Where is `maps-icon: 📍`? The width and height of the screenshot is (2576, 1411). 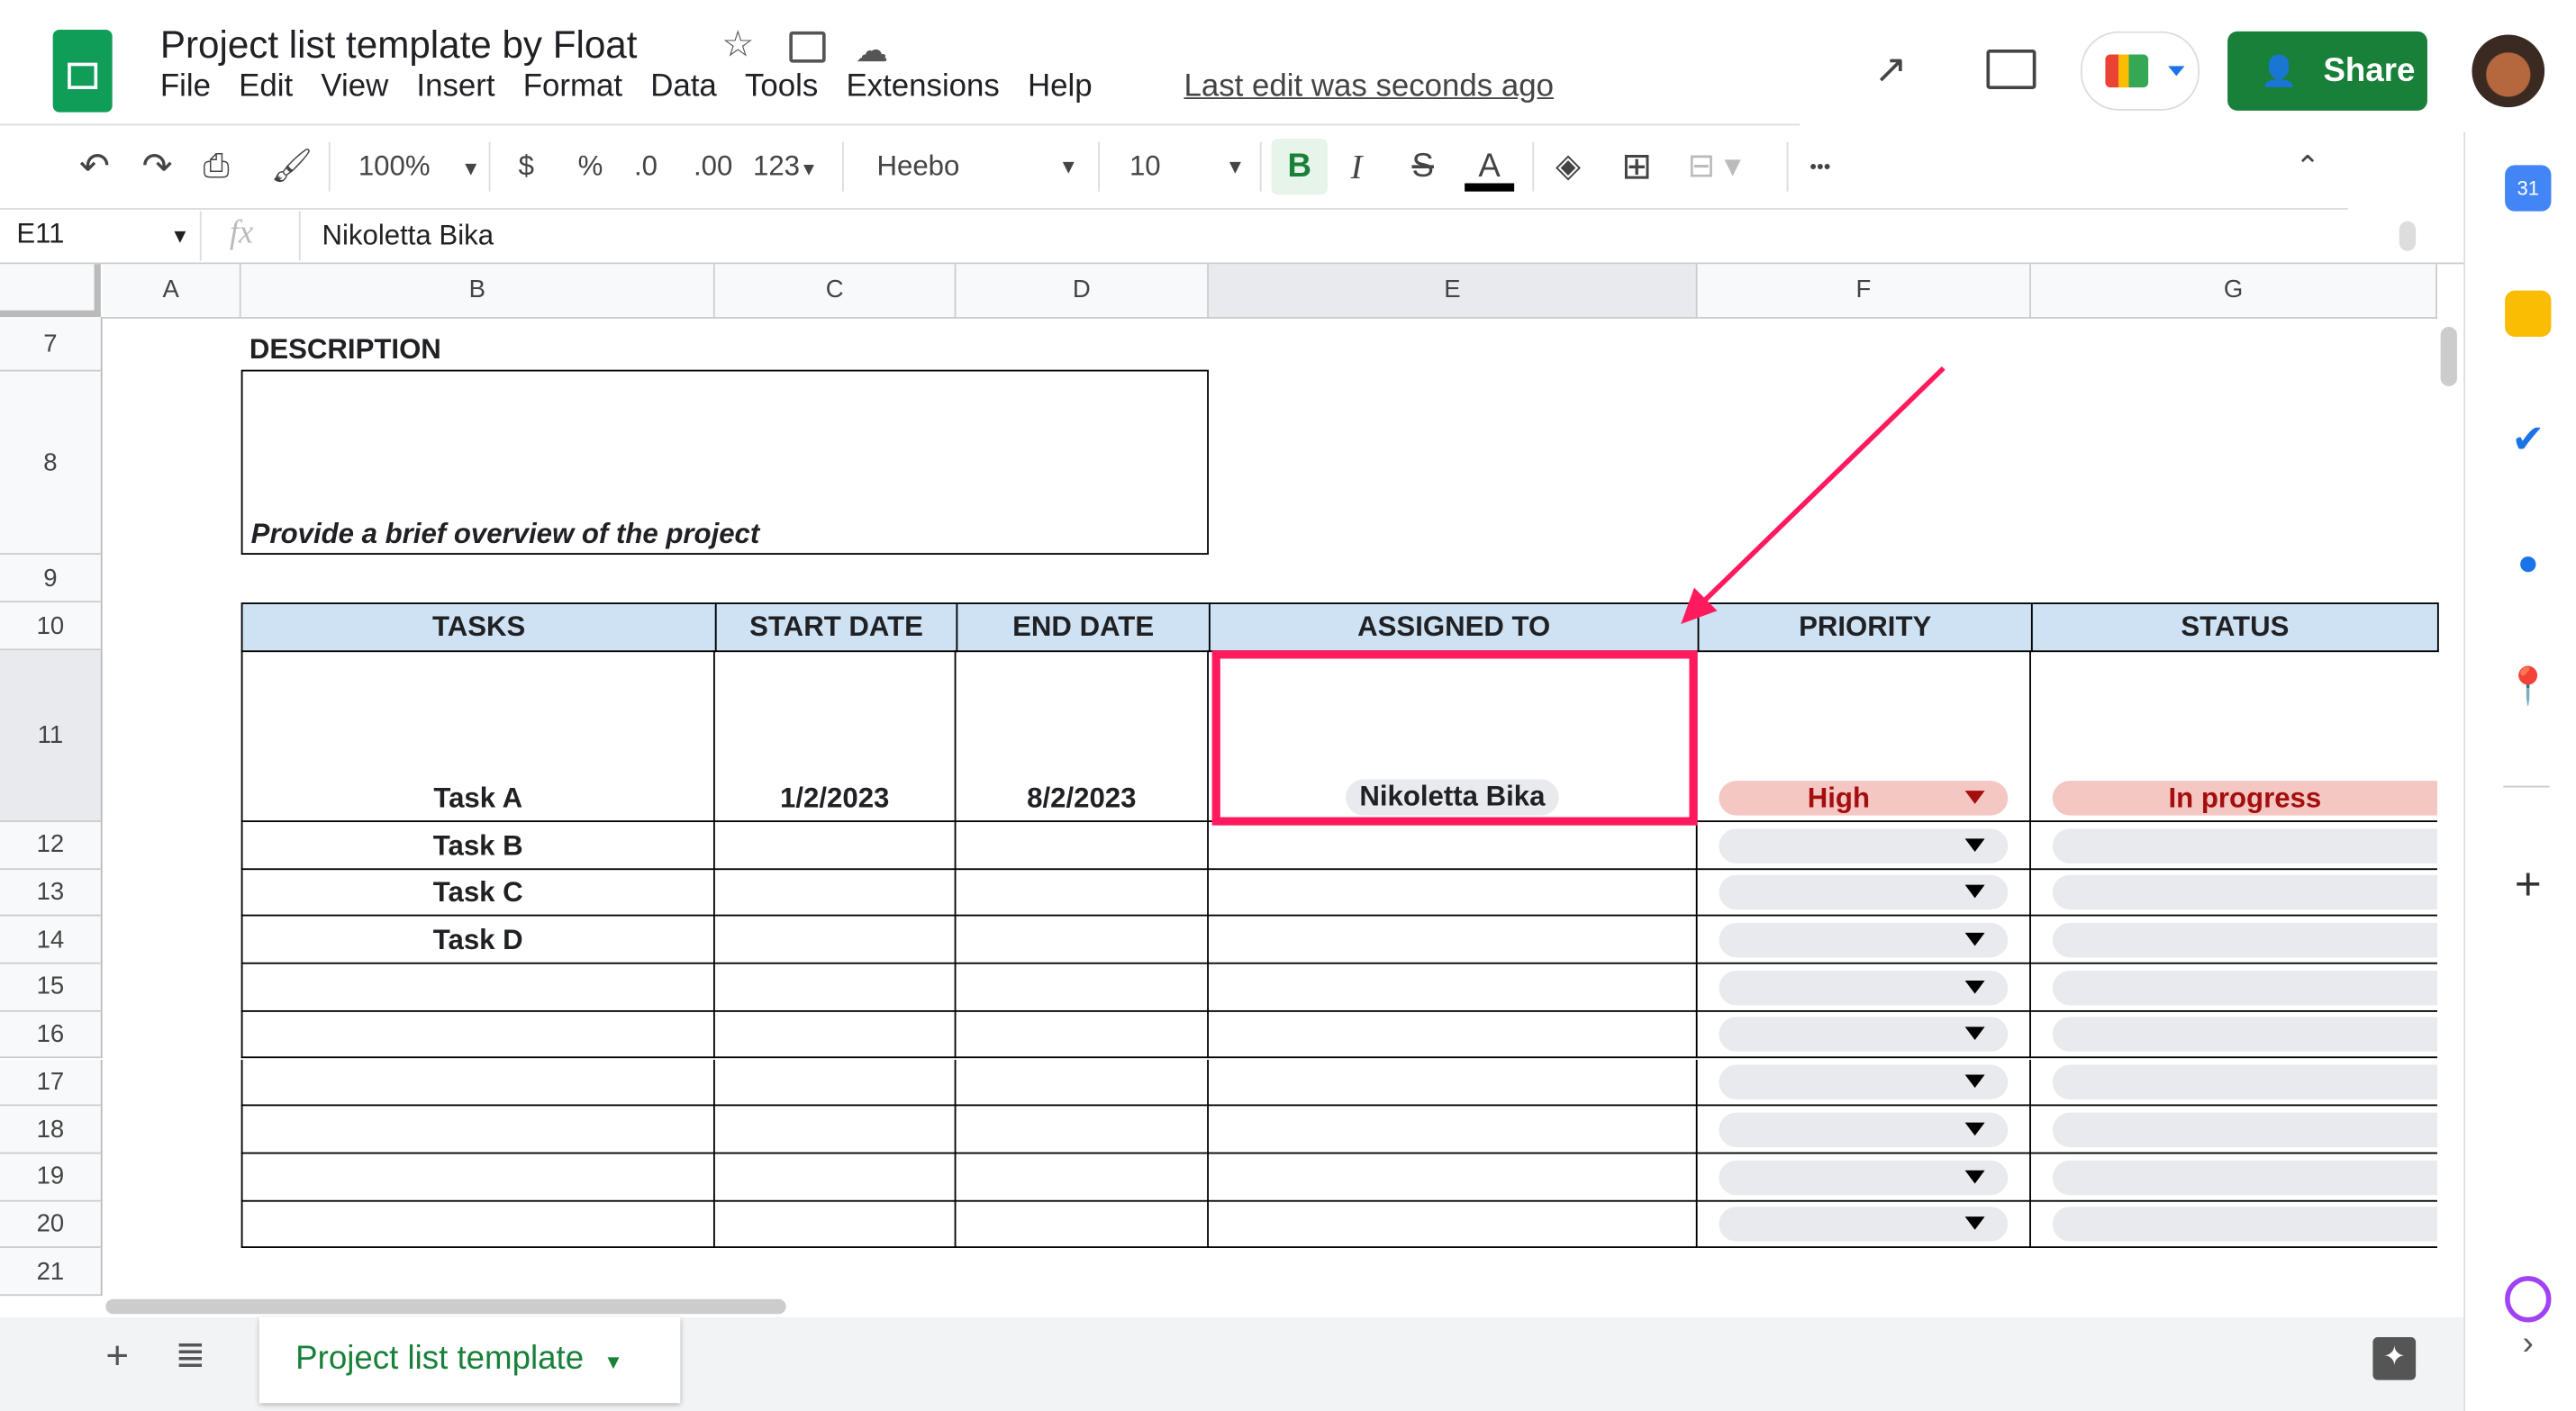
maps-icon: 📍 is located at coordinates (2528, 688).